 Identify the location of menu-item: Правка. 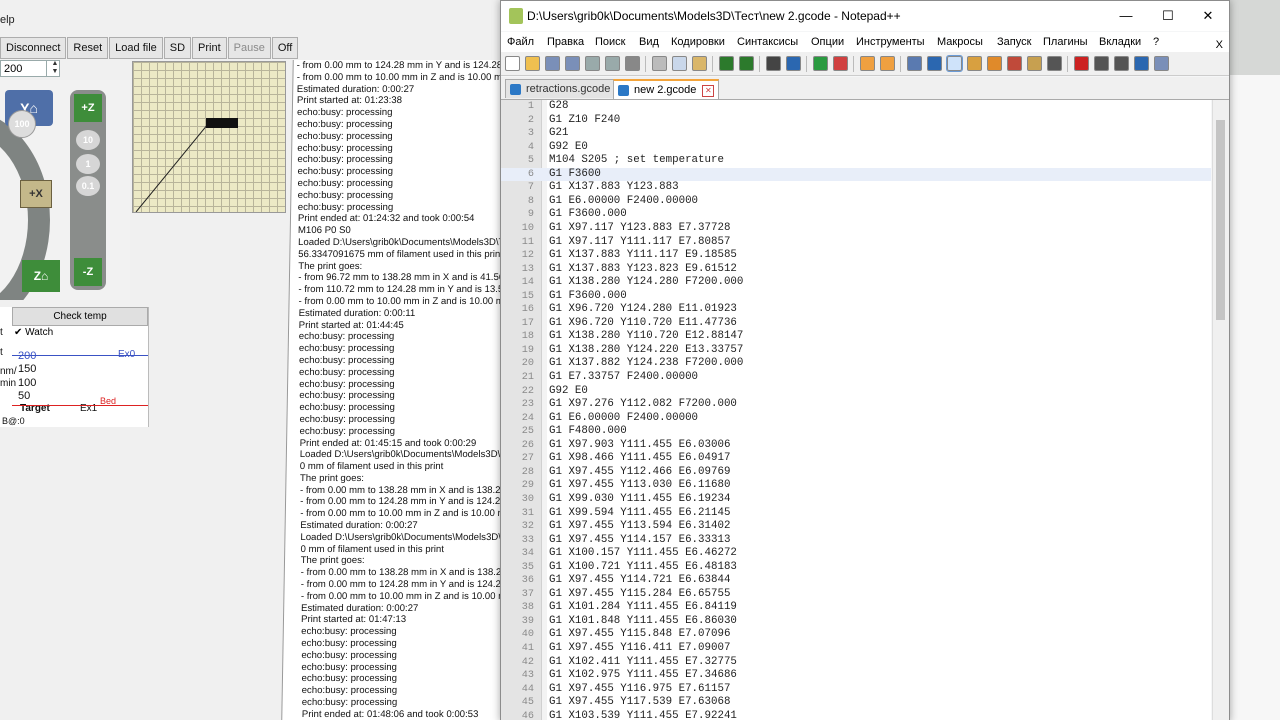
(565, 42).